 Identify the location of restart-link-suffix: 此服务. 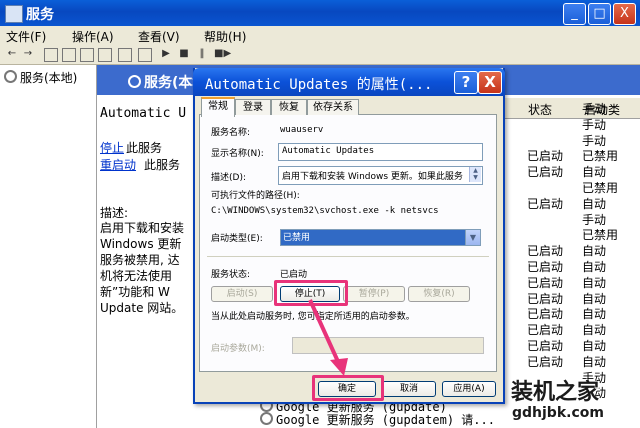
(162, 165).